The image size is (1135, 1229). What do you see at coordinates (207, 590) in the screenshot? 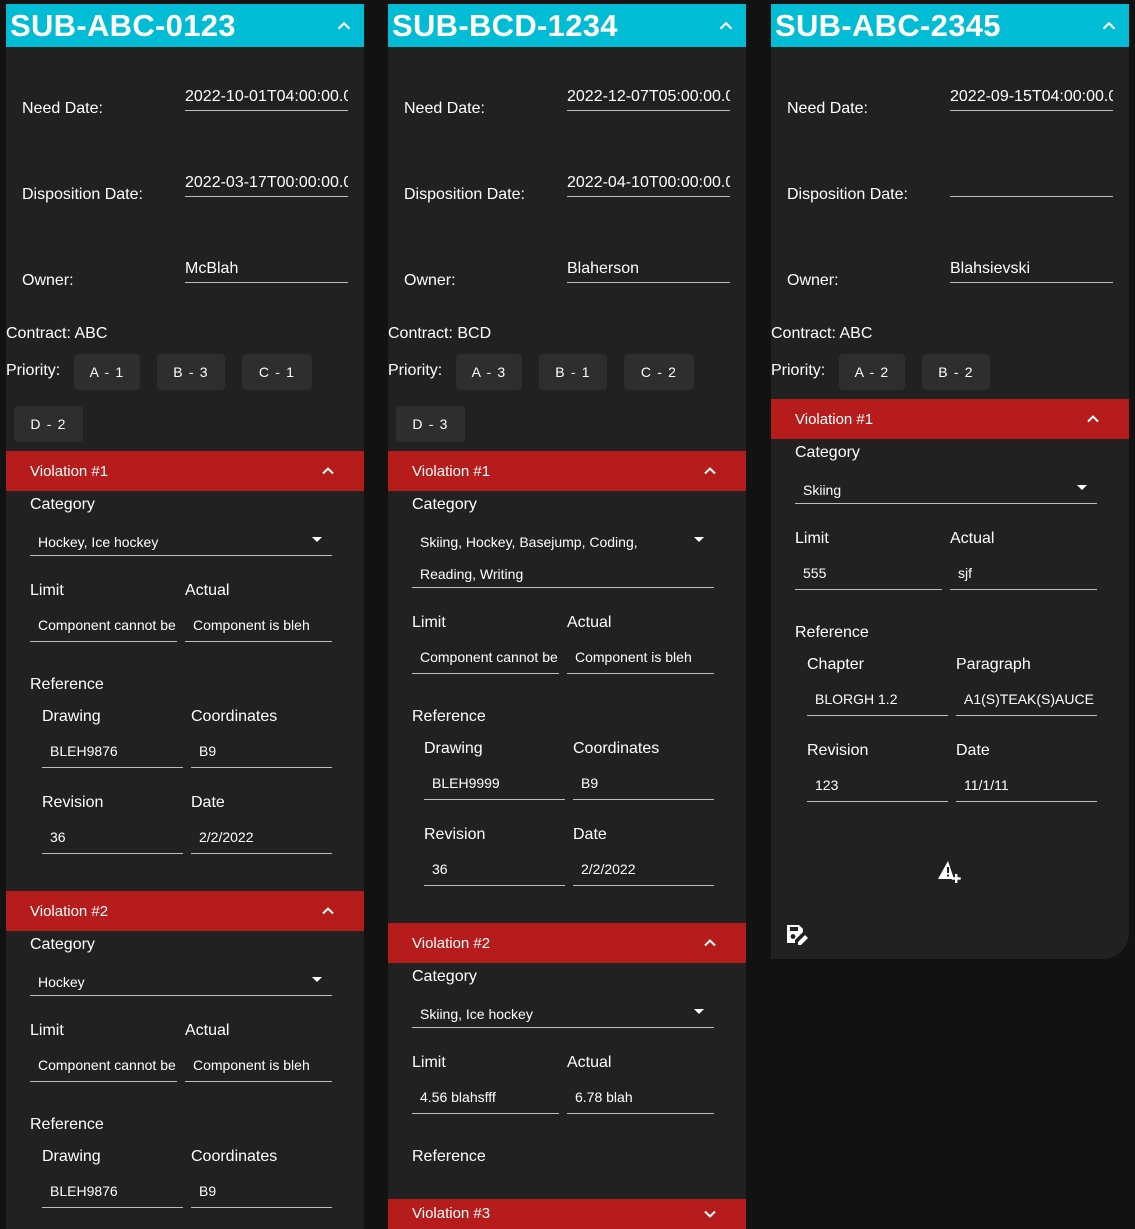
I see `actual-label: Actual` at bounding box center [207, 590].